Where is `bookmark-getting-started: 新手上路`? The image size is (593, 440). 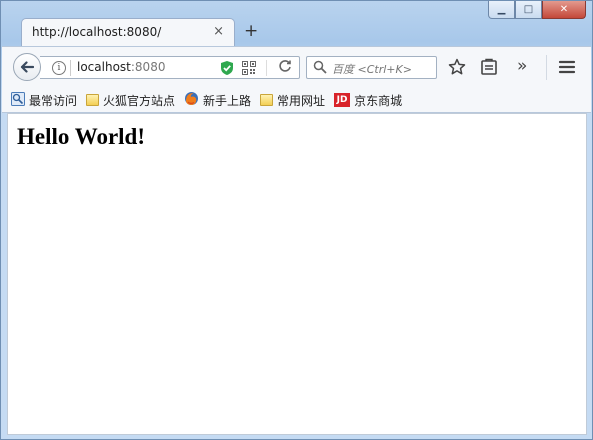
bookmark-getting-started: 新手上路 is located at coordinates (217, 100).